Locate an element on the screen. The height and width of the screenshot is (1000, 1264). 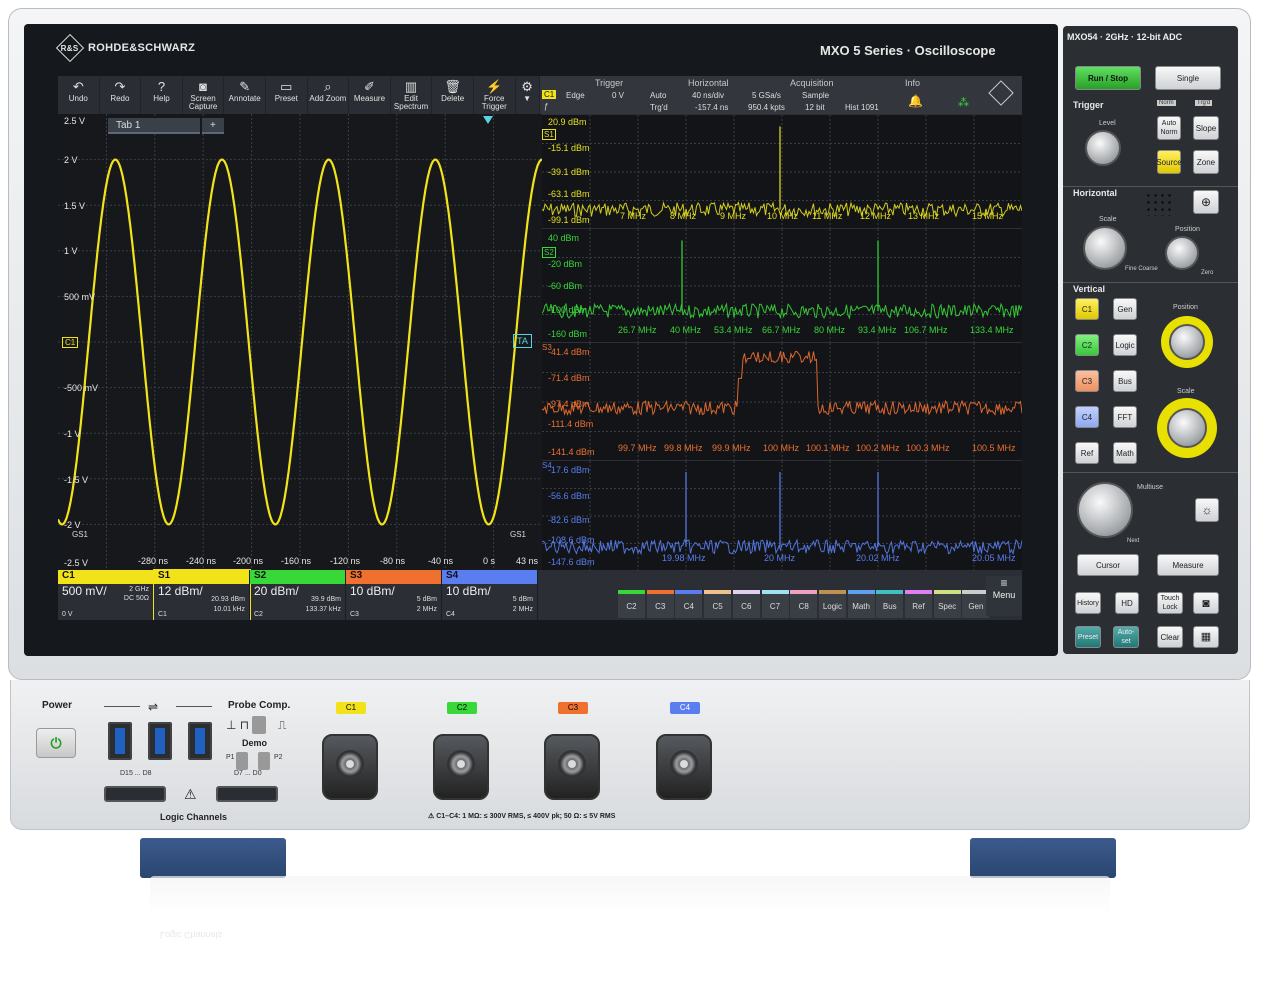
screenshot-button: ◙ is located at coordinates (1206, 603).